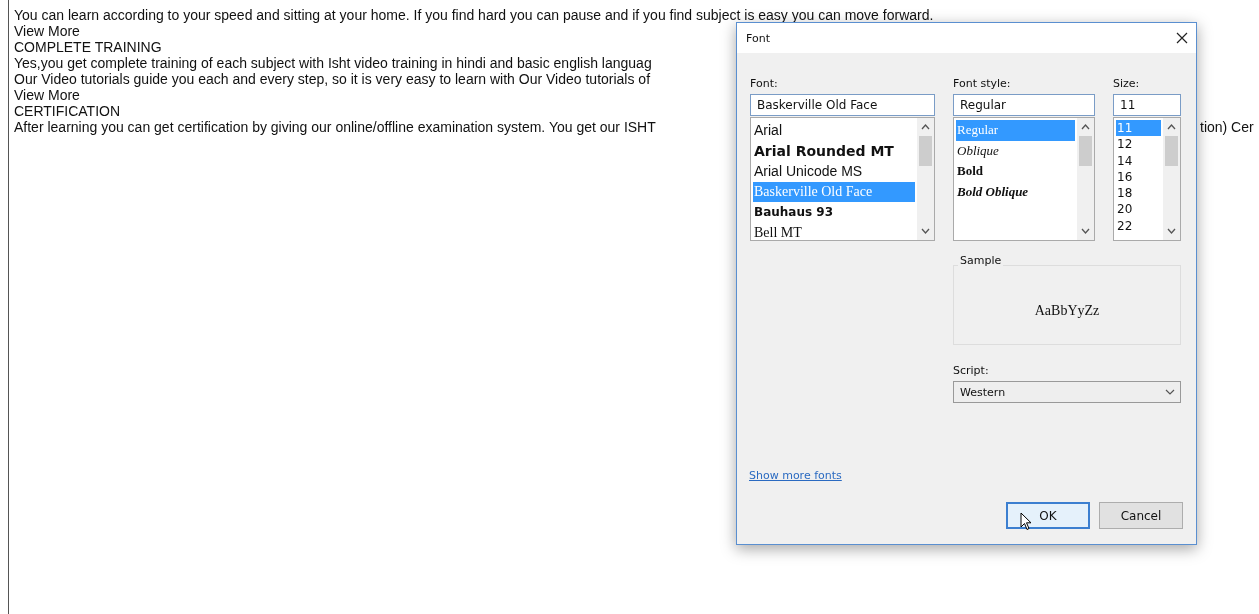 The height and width of the screenshot is (614, 1259). What do you see at coordinates (1015, 171) in the screenshot?
I see `list-item: Bold` at bounding box center [1015, 171].